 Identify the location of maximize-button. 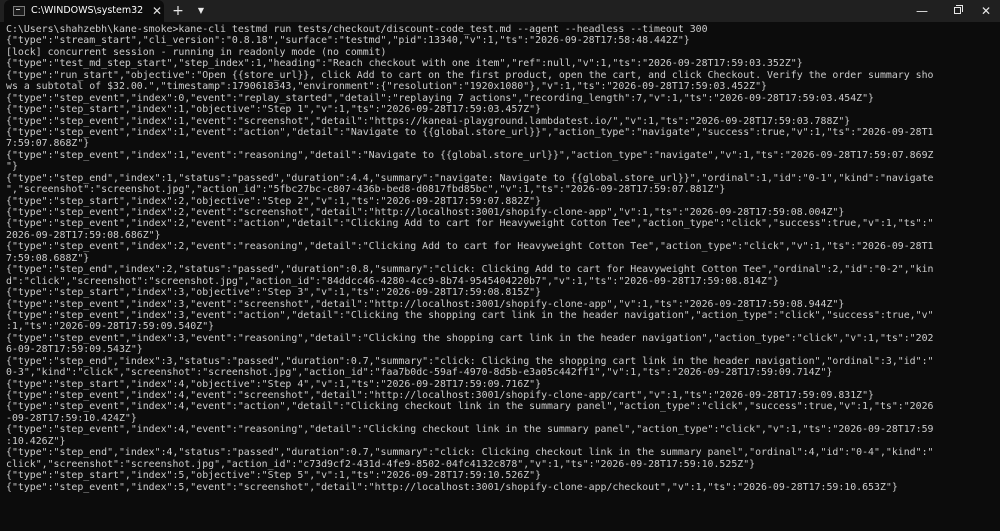
(958, 11).